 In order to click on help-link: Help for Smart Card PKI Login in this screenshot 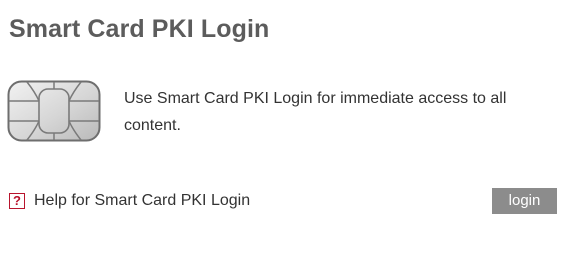, I will do `click(142, 201)`.